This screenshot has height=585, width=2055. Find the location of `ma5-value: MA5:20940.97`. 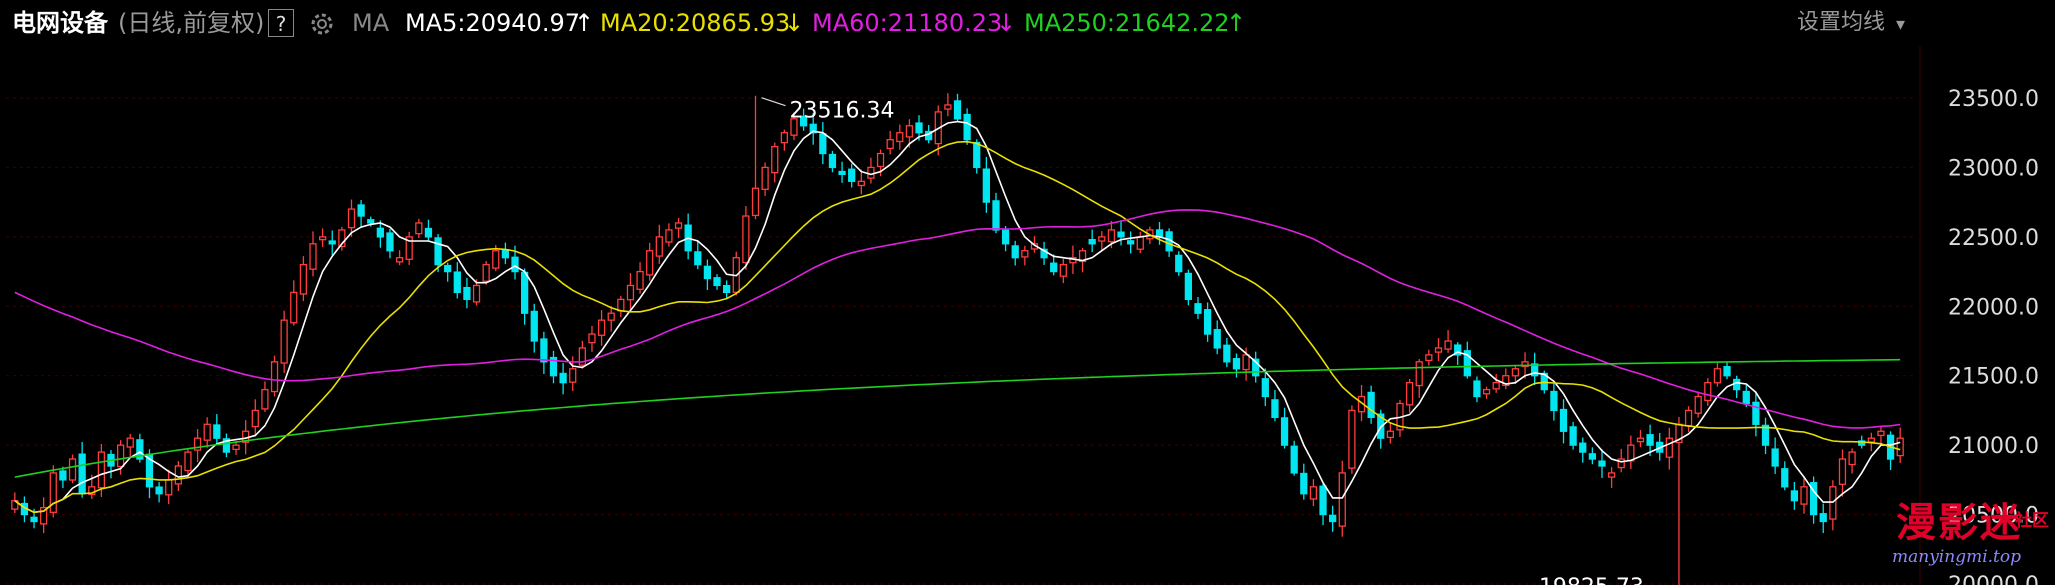

ma5-value: MA5:20940.97 is located at coordinates (492, 23).